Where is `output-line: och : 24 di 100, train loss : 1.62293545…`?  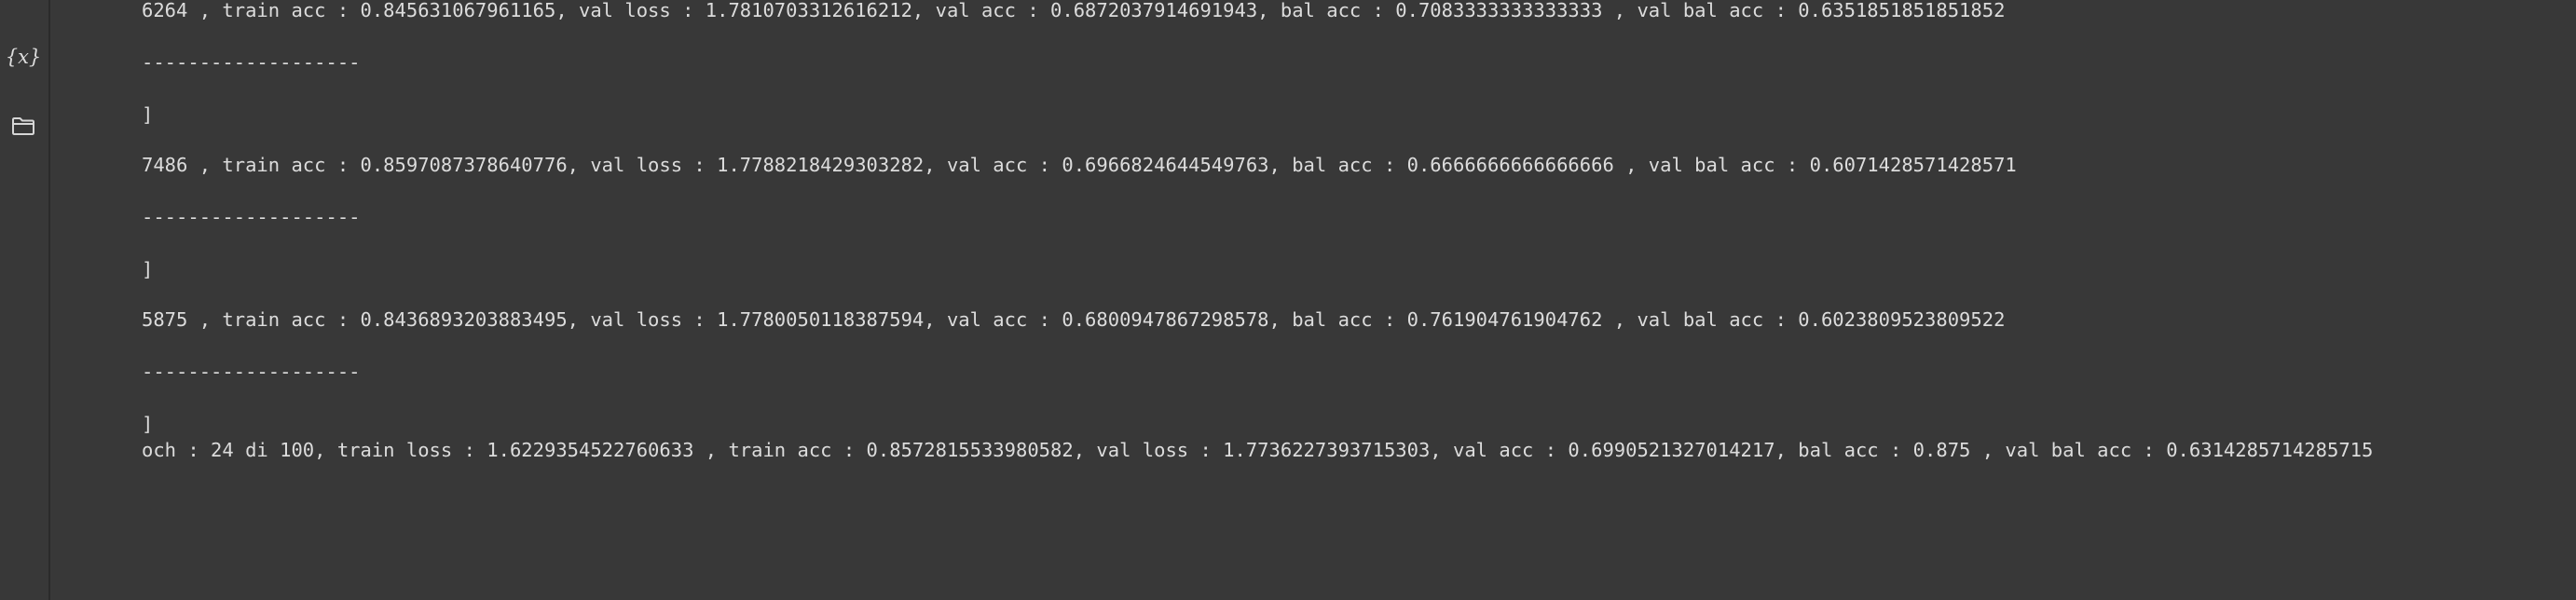 output-line: och : 24 di 100, train loss : 1.62293545… is located at coordinates (1258, 450).